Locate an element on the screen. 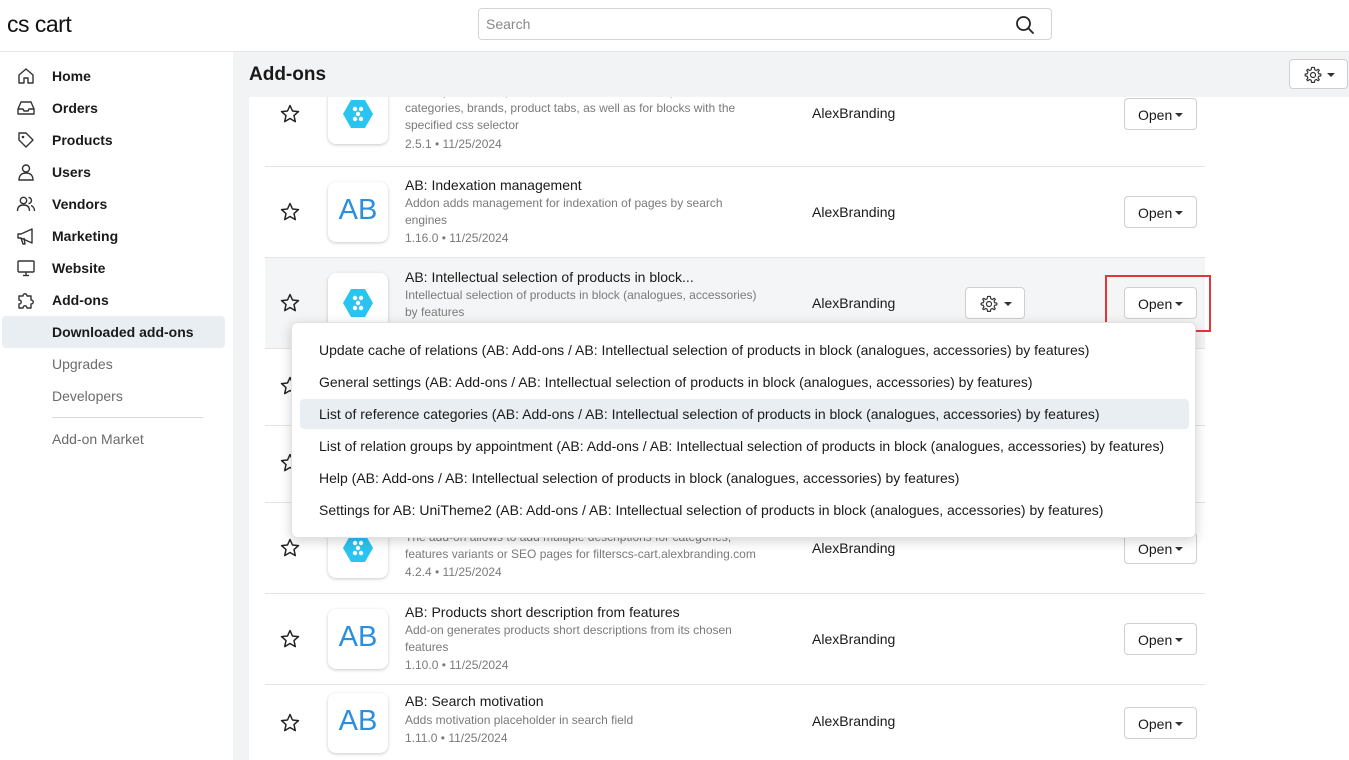  sidebar-item-label: Users is located at coordinates (71, 172).